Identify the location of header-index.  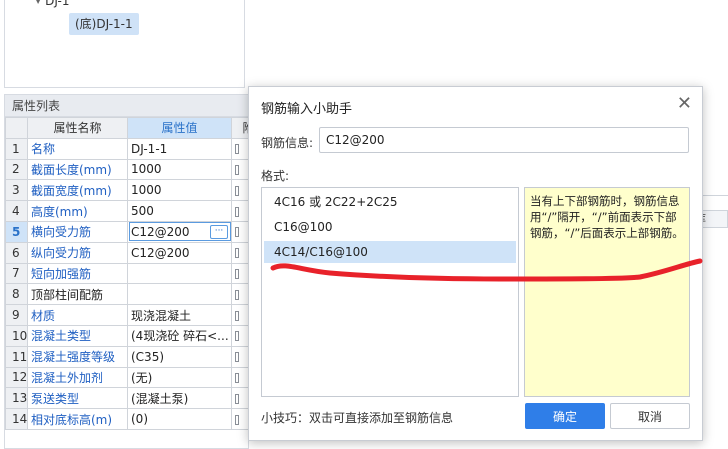
(16, 128).